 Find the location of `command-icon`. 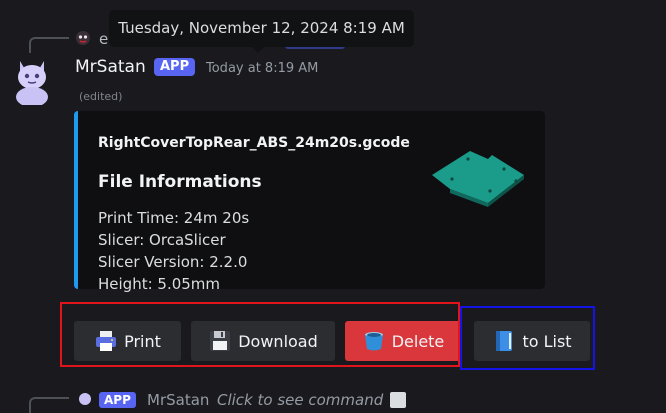

command-icon is located at coordinates (398, 400).